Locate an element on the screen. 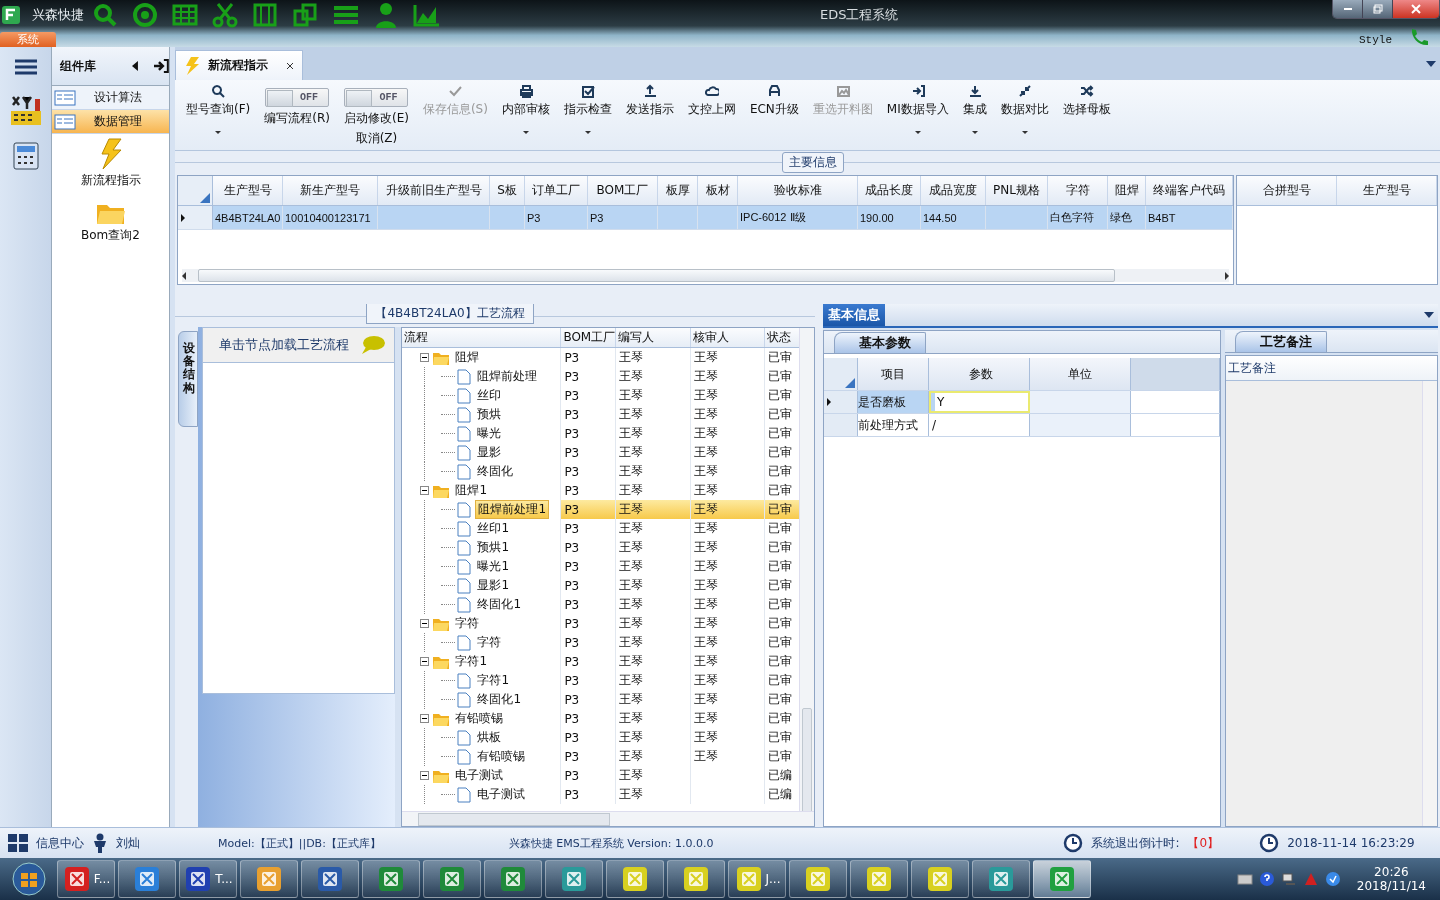 This screenshot has height=900, width=1440. column-header: 参数 is located at coordinates (979, 374).